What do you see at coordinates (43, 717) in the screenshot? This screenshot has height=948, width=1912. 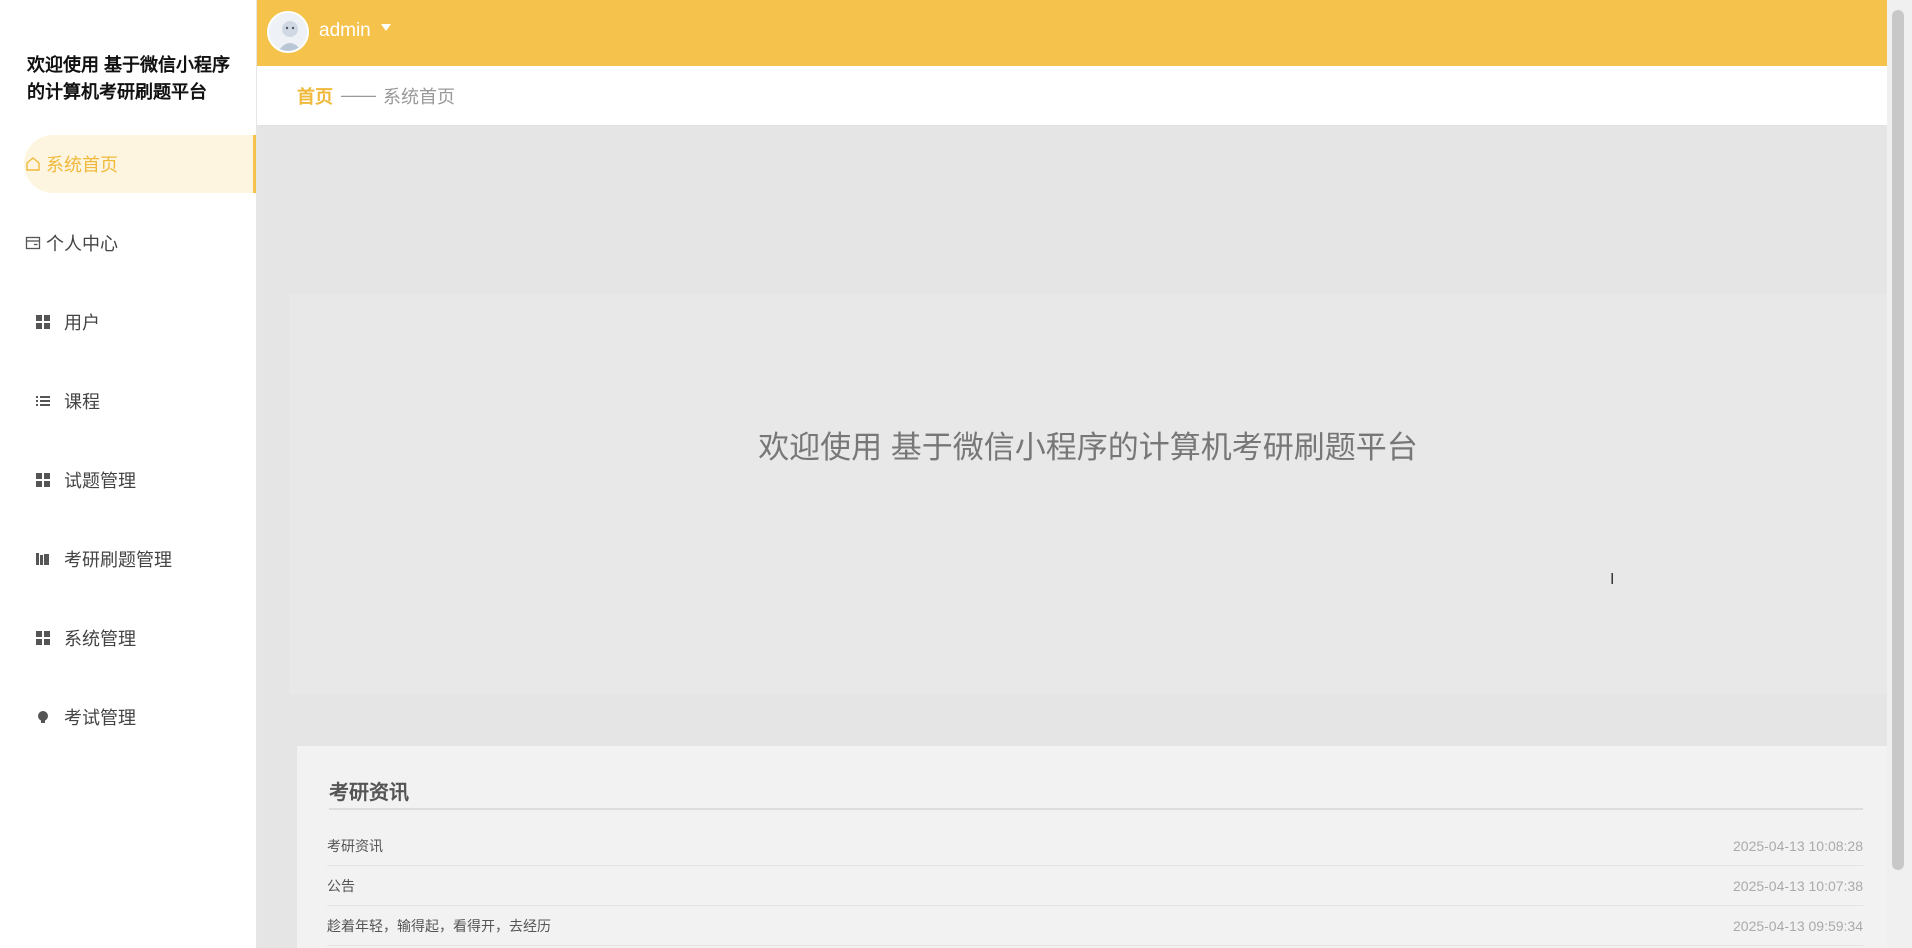 I see `bulb-icon` at bounding box center [43, 717].